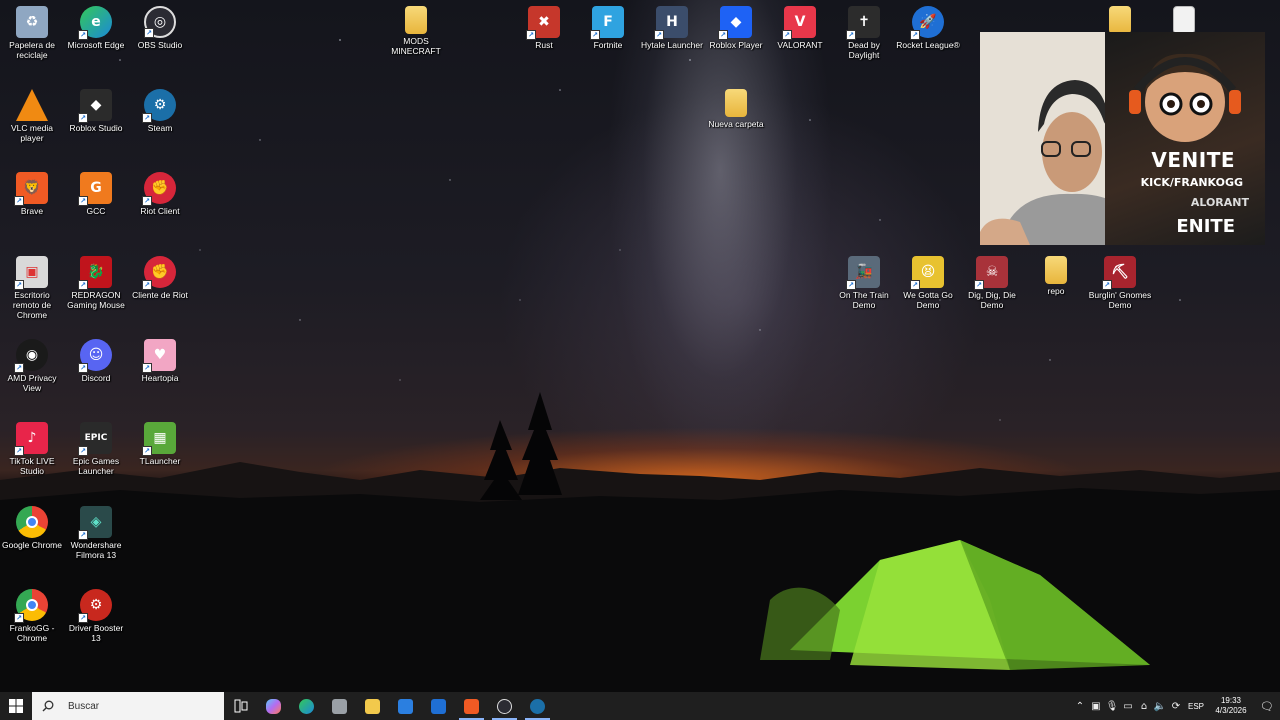 The width and height of the screenshot is (1280, 720). I want to click on taskbar-brave, so click(471, 706).